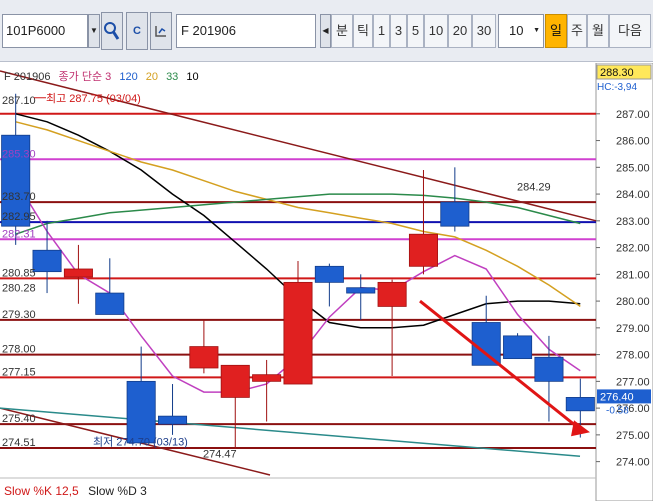 The image size is (653, 501). Describe the element at coordinates (633, 302) in the screenshot. I see `axis-tick-label: 280.00` at that location.